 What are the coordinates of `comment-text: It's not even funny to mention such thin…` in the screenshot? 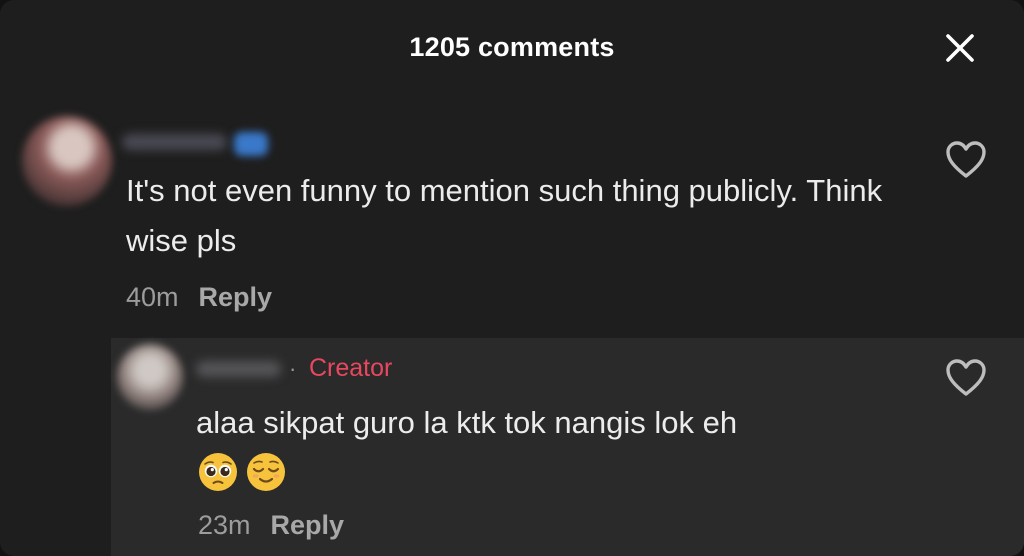 It's located at (504, 215).